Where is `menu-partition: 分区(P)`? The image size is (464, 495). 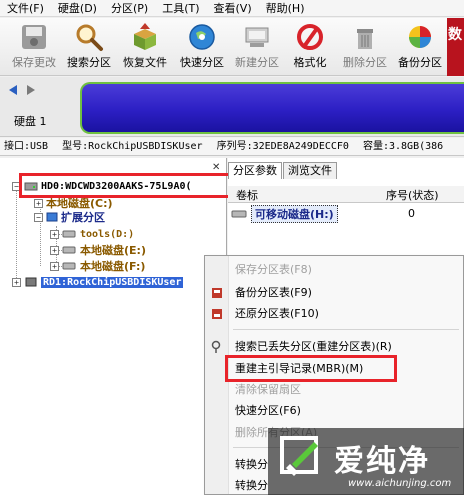
menu-partition: 分区(P) is located at coordinates (129, 8).